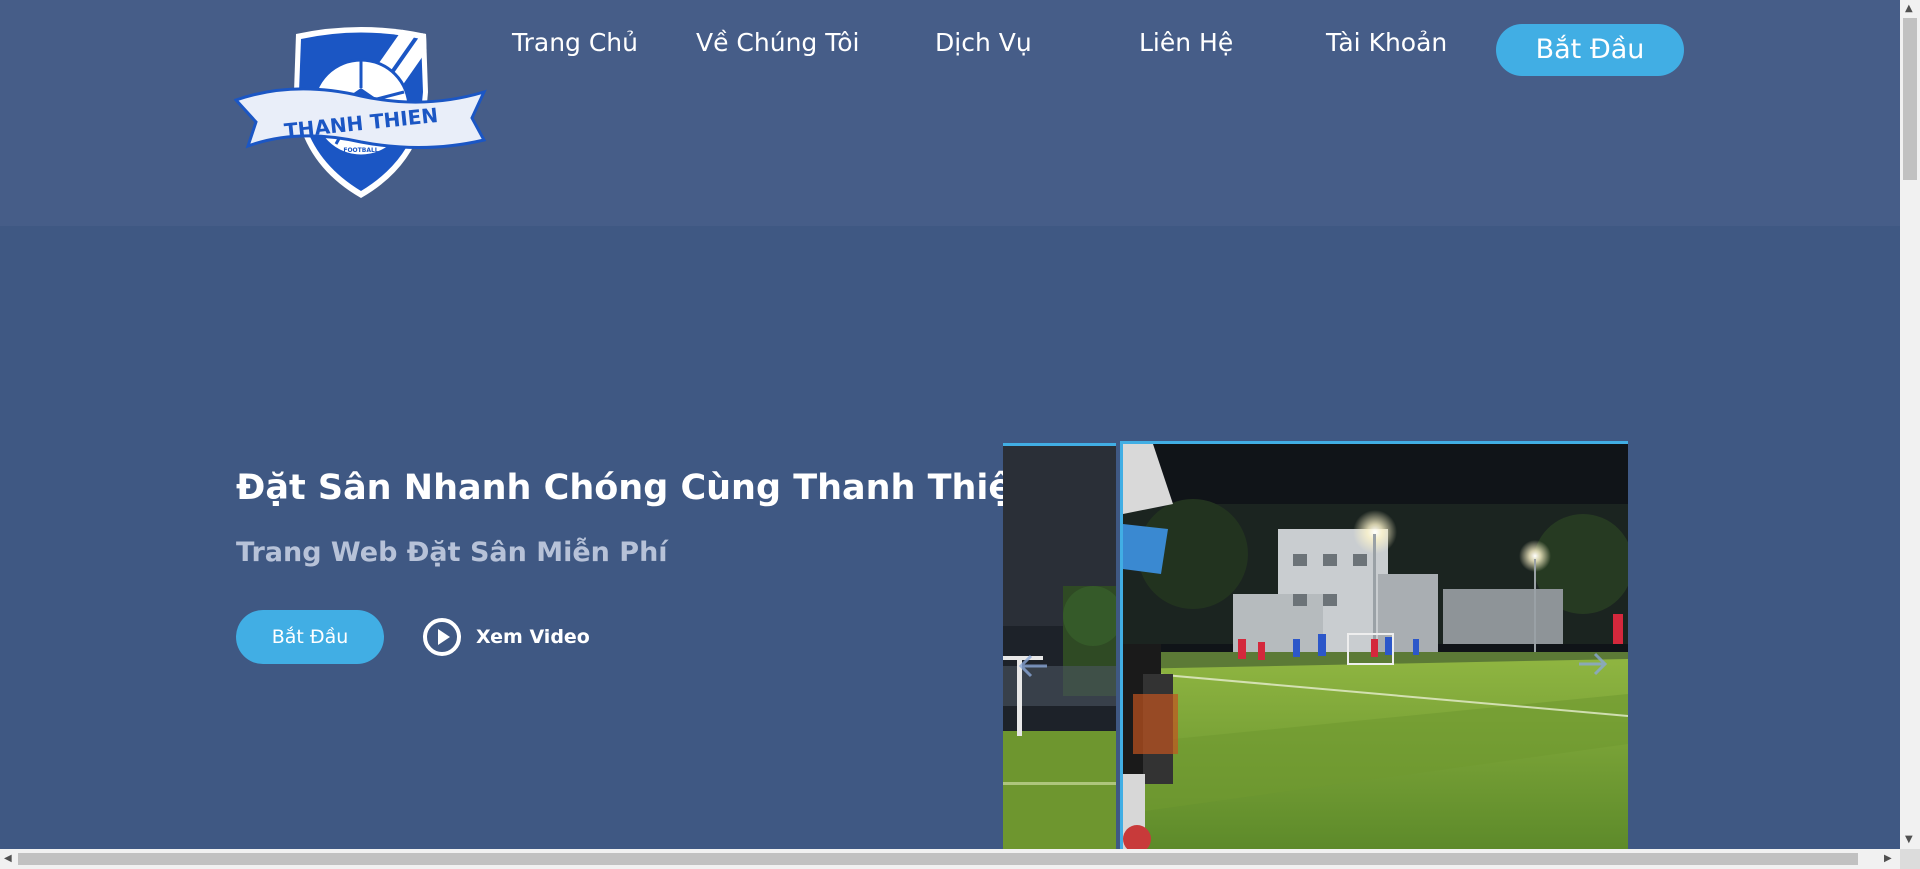  I want to click on scrollbar-corner, so click(1910, 859).